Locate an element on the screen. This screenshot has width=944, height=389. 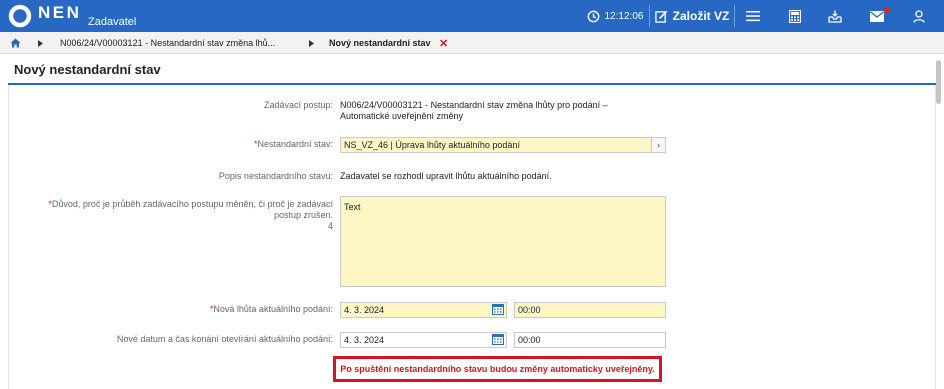
opening-time-input: 00:00 is located at coordinates (590, 340).